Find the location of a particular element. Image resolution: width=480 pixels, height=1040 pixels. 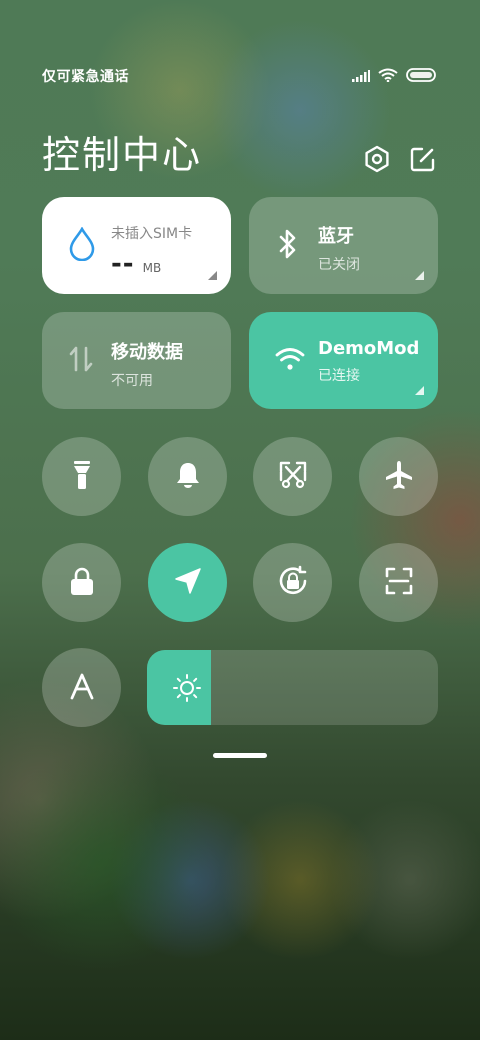

airplane-icon is located at coordinates (399, 477).